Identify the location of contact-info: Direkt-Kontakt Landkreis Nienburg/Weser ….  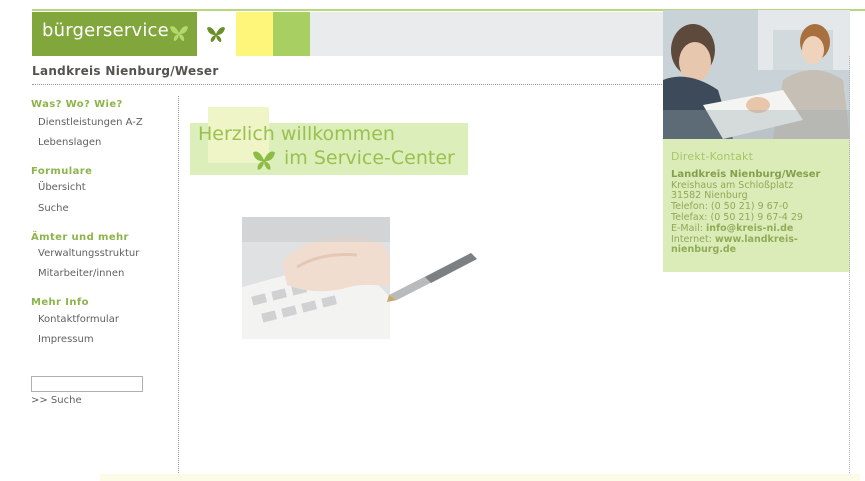
(761, 203).